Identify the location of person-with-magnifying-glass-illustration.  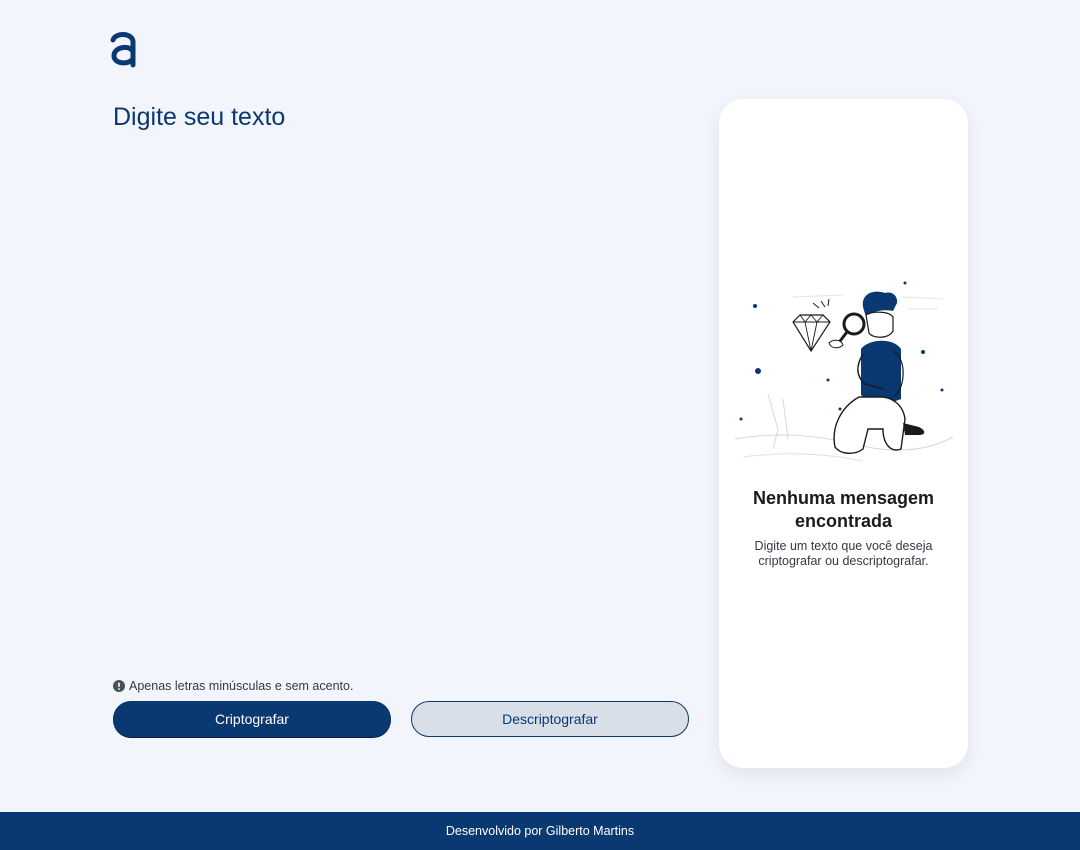
(844, 371).